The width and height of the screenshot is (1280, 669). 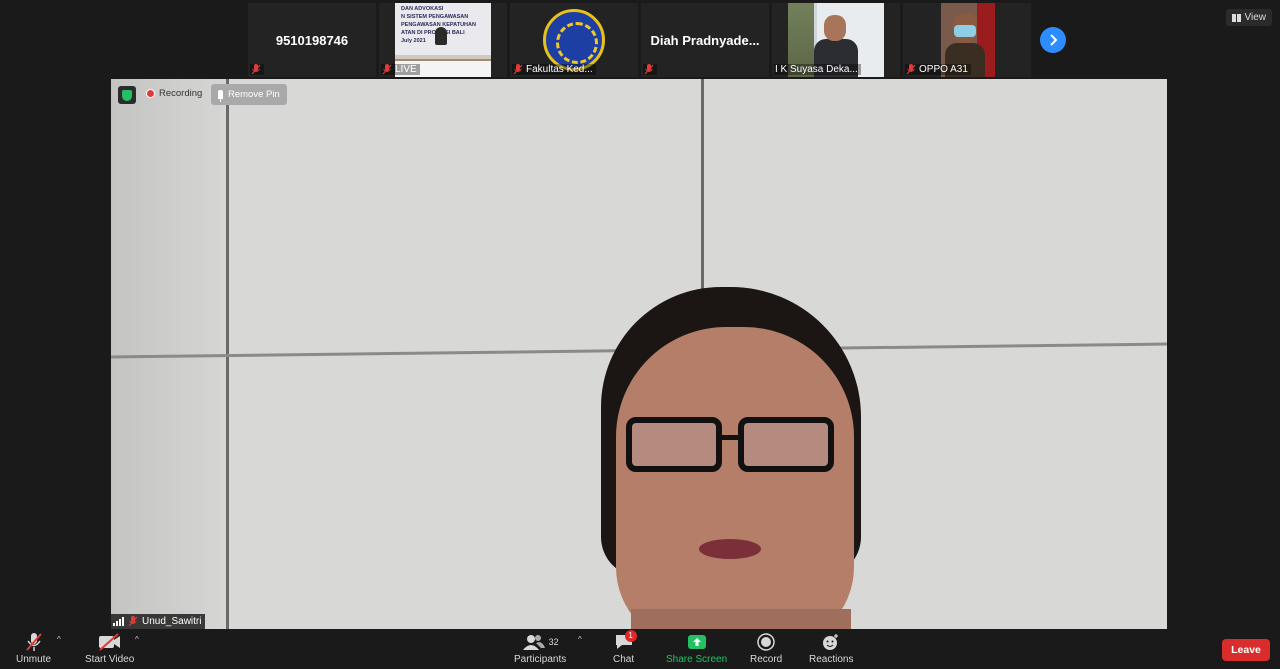 I want to click on start-video-label: Start Video, so click(x=110, y=659).